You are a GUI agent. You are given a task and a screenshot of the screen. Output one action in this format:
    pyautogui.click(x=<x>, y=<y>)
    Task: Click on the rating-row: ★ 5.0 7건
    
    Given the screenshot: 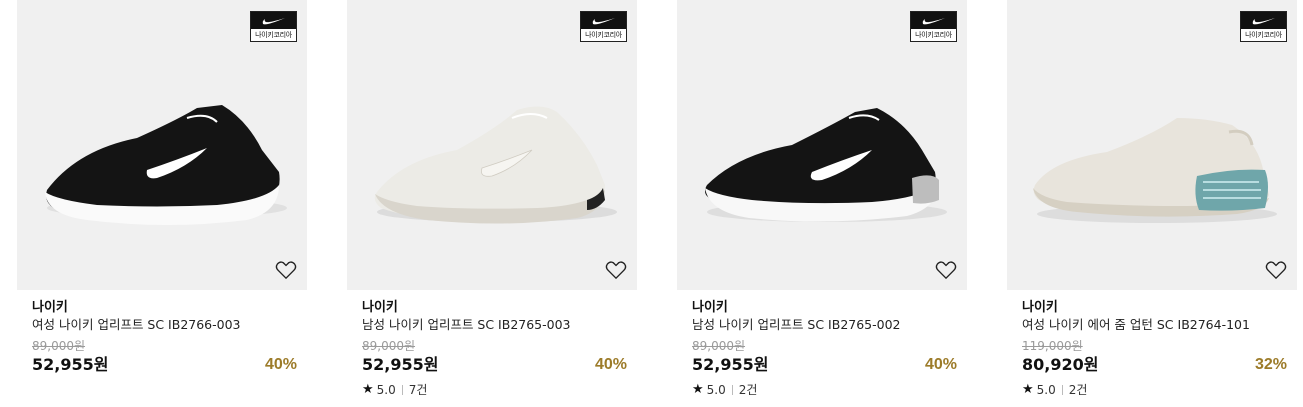 What is the action you would take?
    pyautogui.click(x=494, y=390)
    